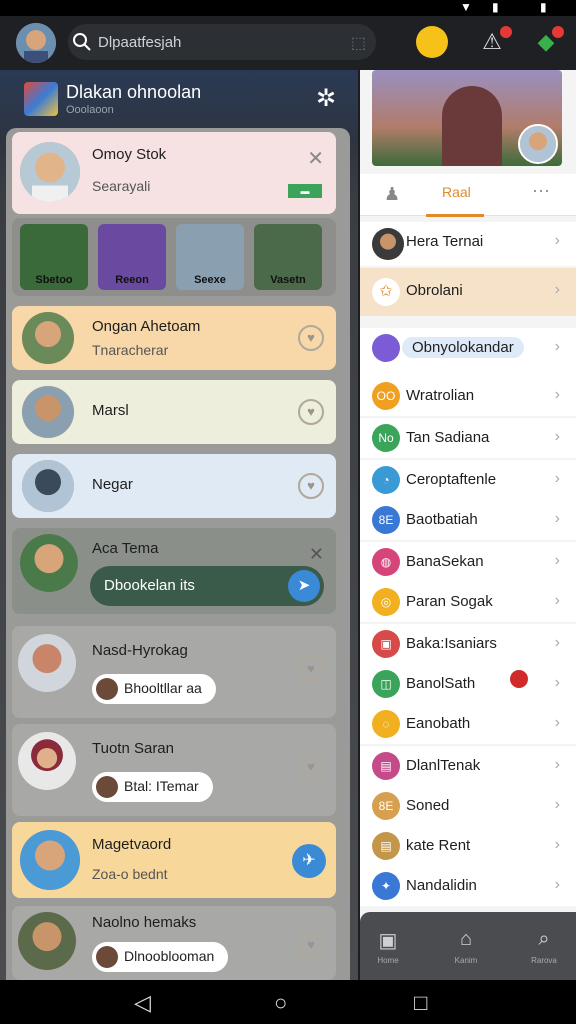 Image resolution: width=576 pixels, height=1024 pixels. Describe the element at coordinates (388, 960) in the screenshot. I see `nav-label: Home` at that location.